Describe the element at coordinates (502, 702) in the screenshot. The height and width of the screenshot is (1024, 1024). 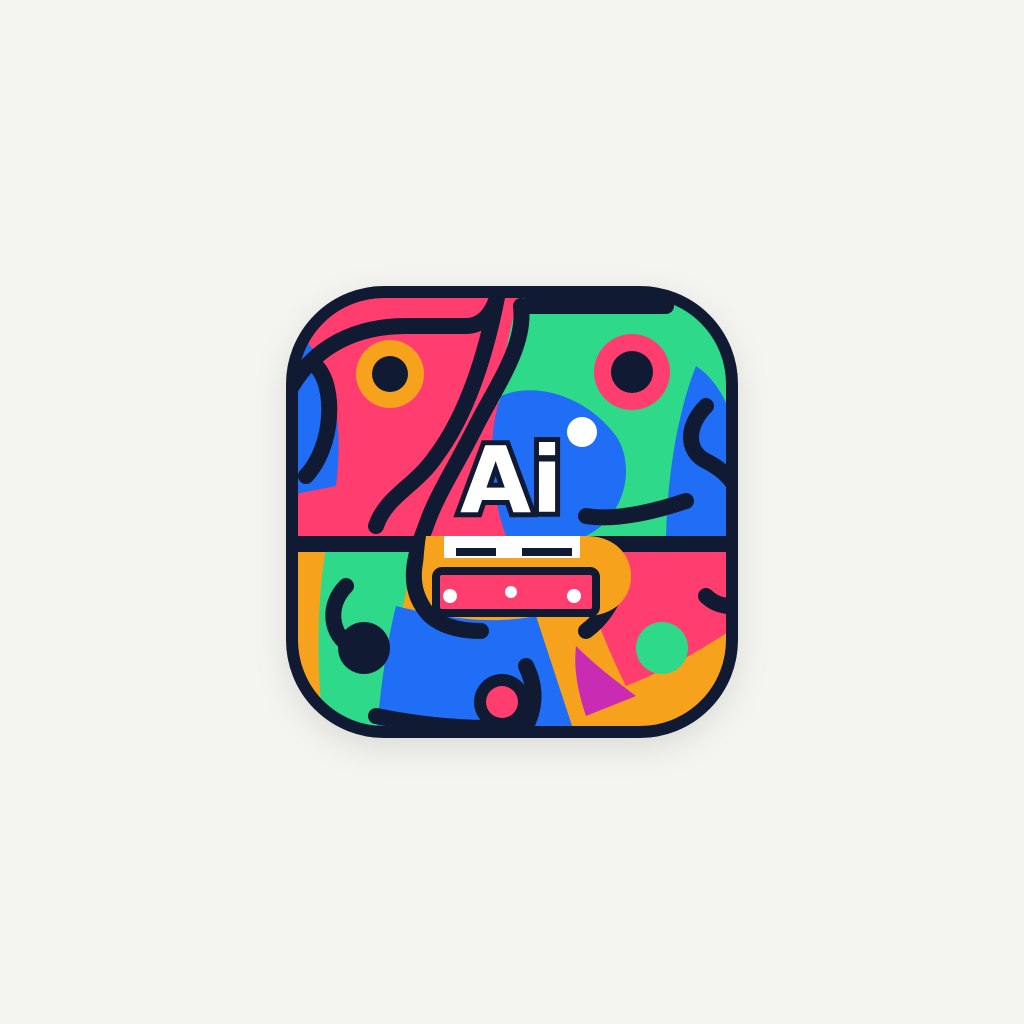
I see `pink-dot-center` at that location.